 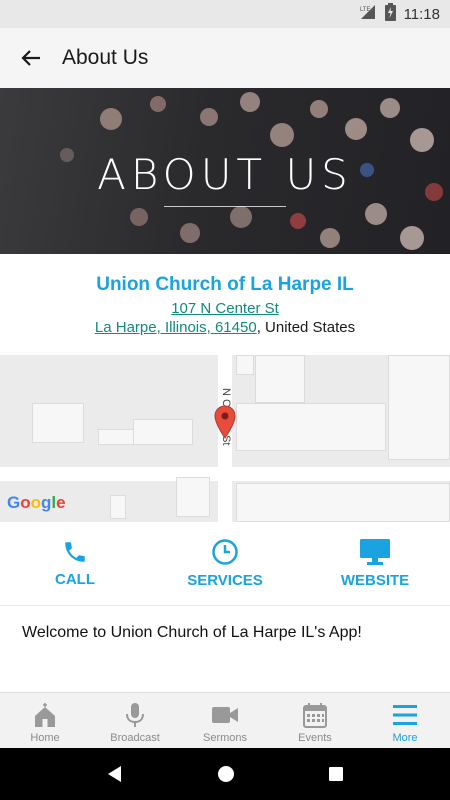 I want to click on system-nav-bar, so click(x=225, y=774).